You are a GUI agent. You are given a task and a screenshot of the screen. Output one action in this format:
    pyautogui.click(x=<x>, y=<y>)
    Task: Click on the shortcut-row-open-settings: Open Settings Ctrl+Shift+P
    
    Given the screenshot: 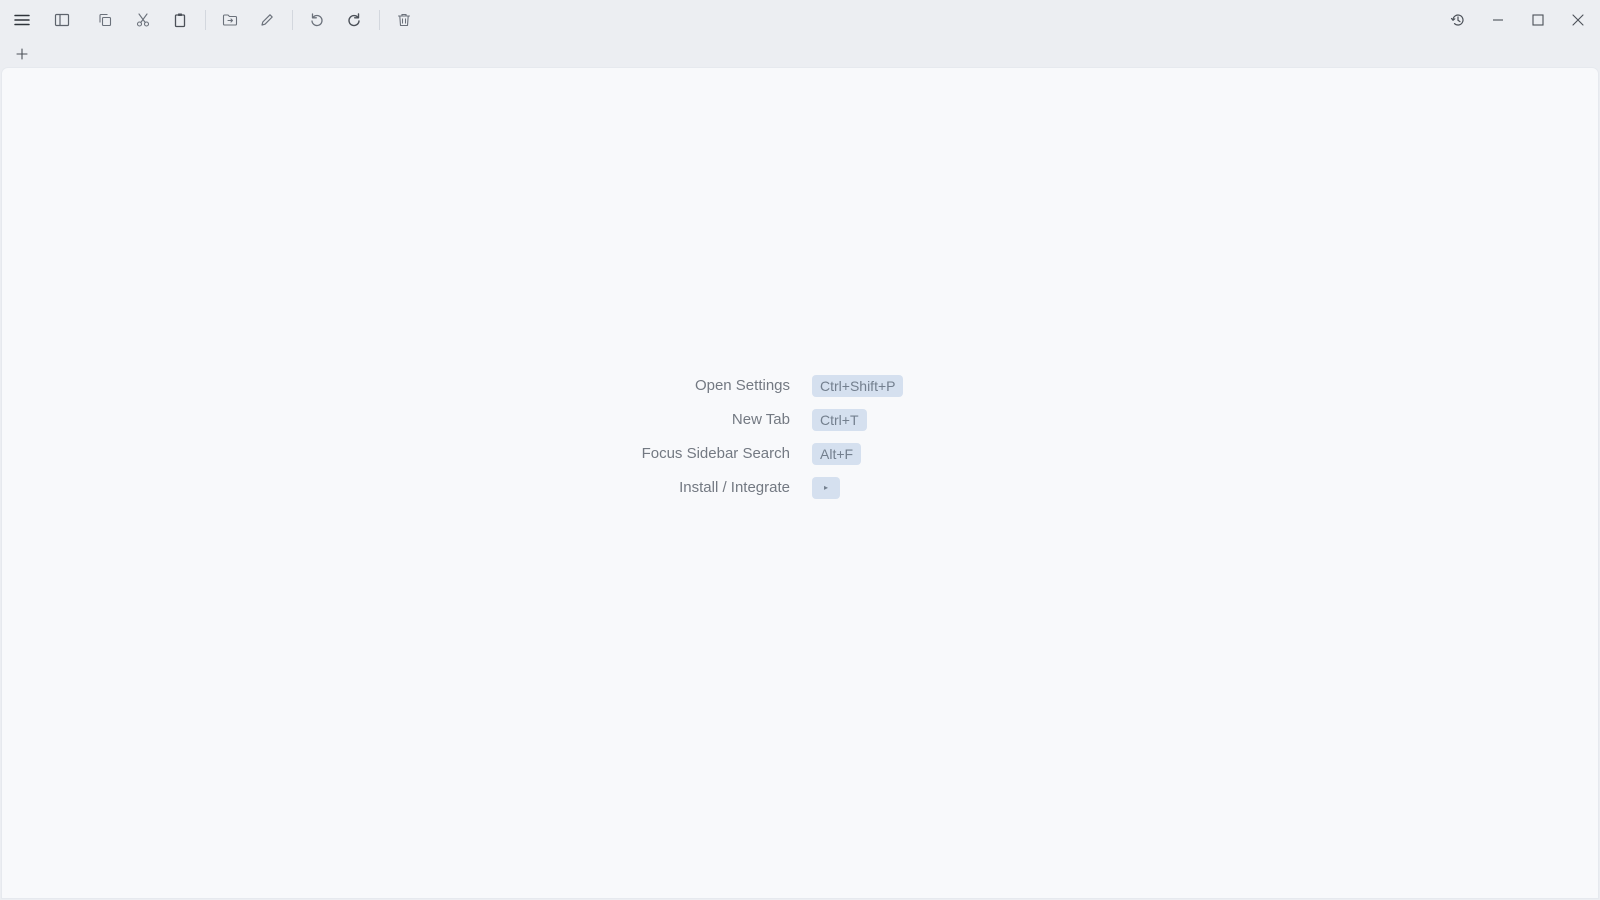 What is the action you would take?
    pyautogui.click(x=800, y=387)
    